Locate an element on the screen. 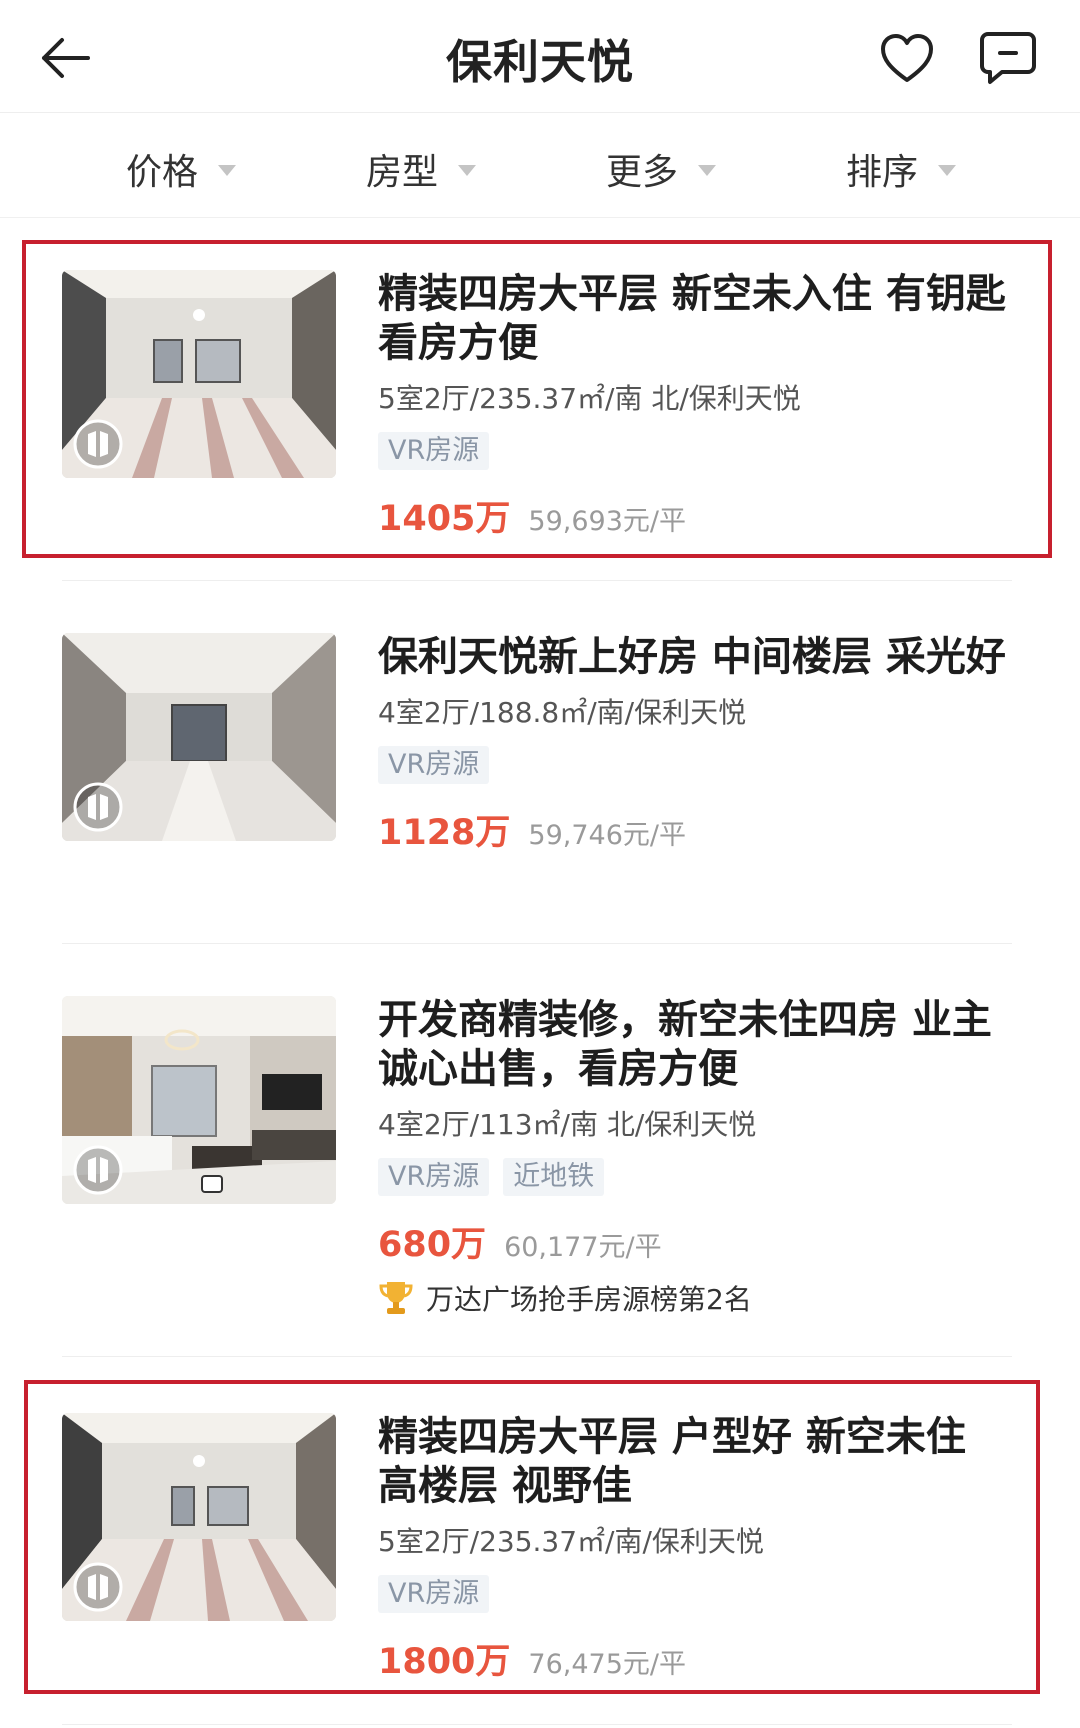  heart-icon is located at coordinates (907, 58).